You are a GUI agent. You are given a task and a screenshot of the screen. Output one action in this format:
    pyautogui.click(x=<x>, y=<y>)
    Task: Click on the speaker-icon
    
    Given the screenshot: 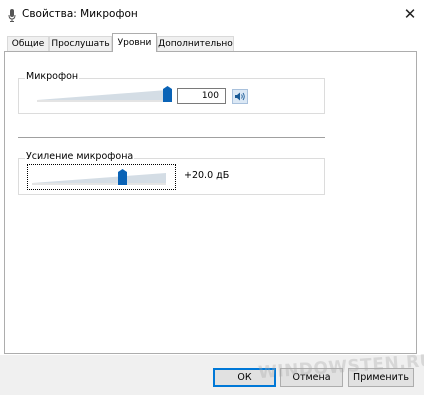 What is the action you would take?
    pyautogui.click(x=239, y=96)
    